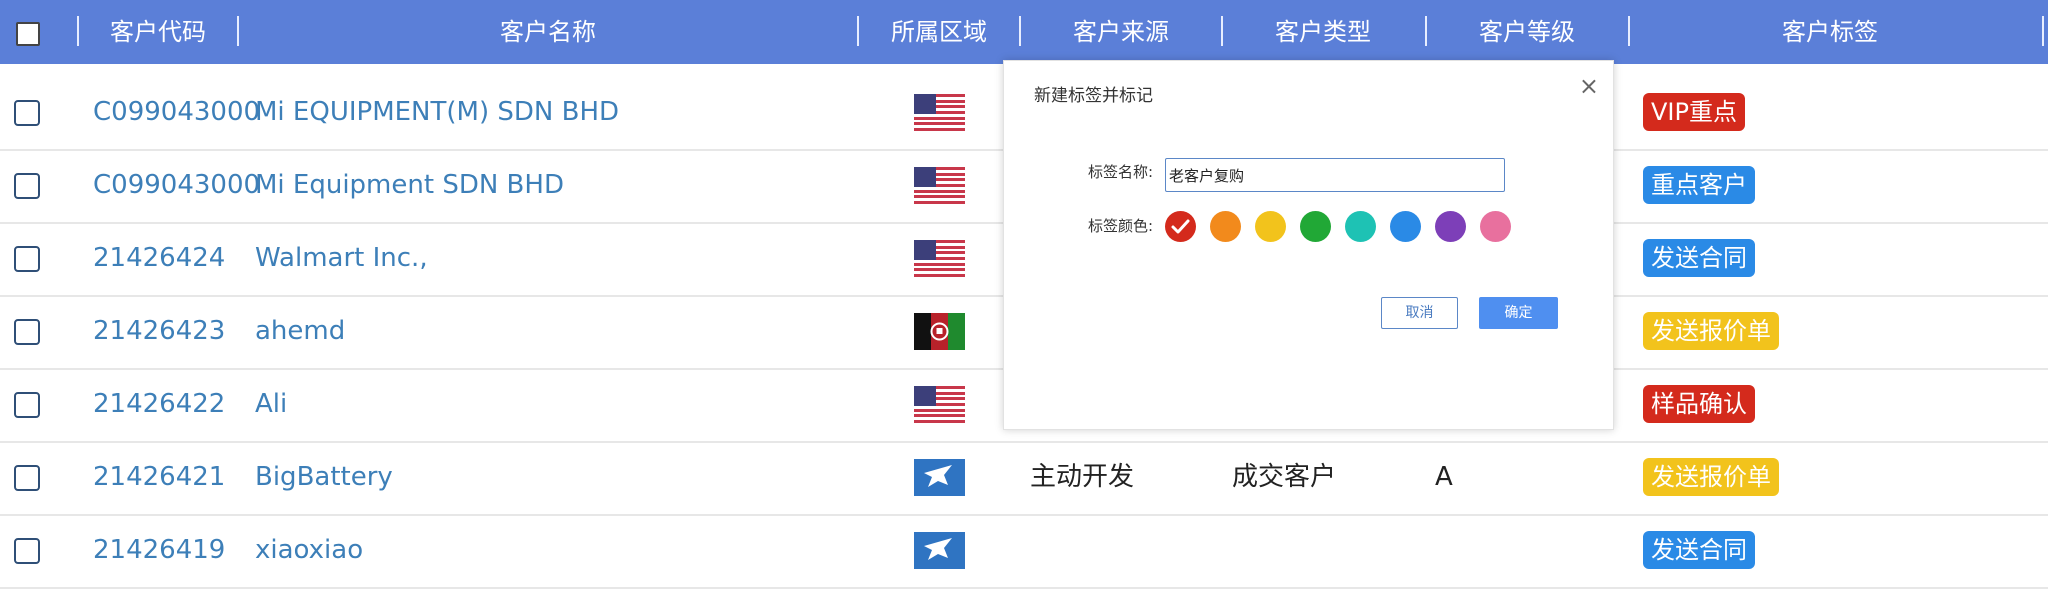 This screenshot has width=2048, height=590. What do you see at coordinates (159, 550) in the screenshot?
I see `customer-code: 21426419` at bounding box center [159, 550].